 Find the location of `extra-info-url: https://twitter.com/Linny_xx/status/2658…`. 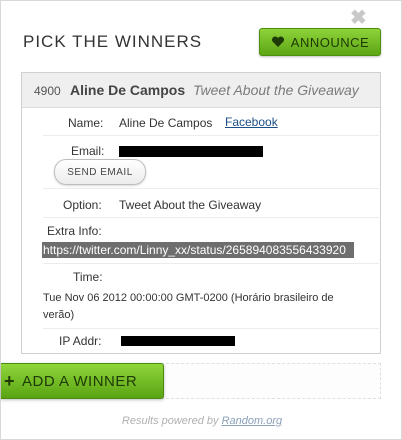

extra-info-url: https://twitter.com/Linny_xx/status/2658… is located at coordinates (198, 250).